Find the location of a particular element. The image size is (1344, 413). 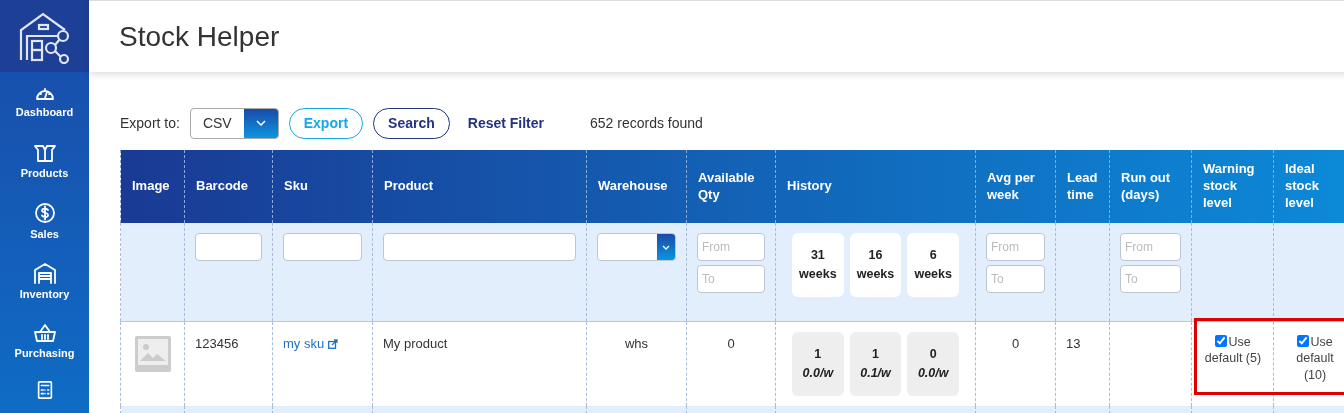

box-icon is located at coordinates (44, 152).